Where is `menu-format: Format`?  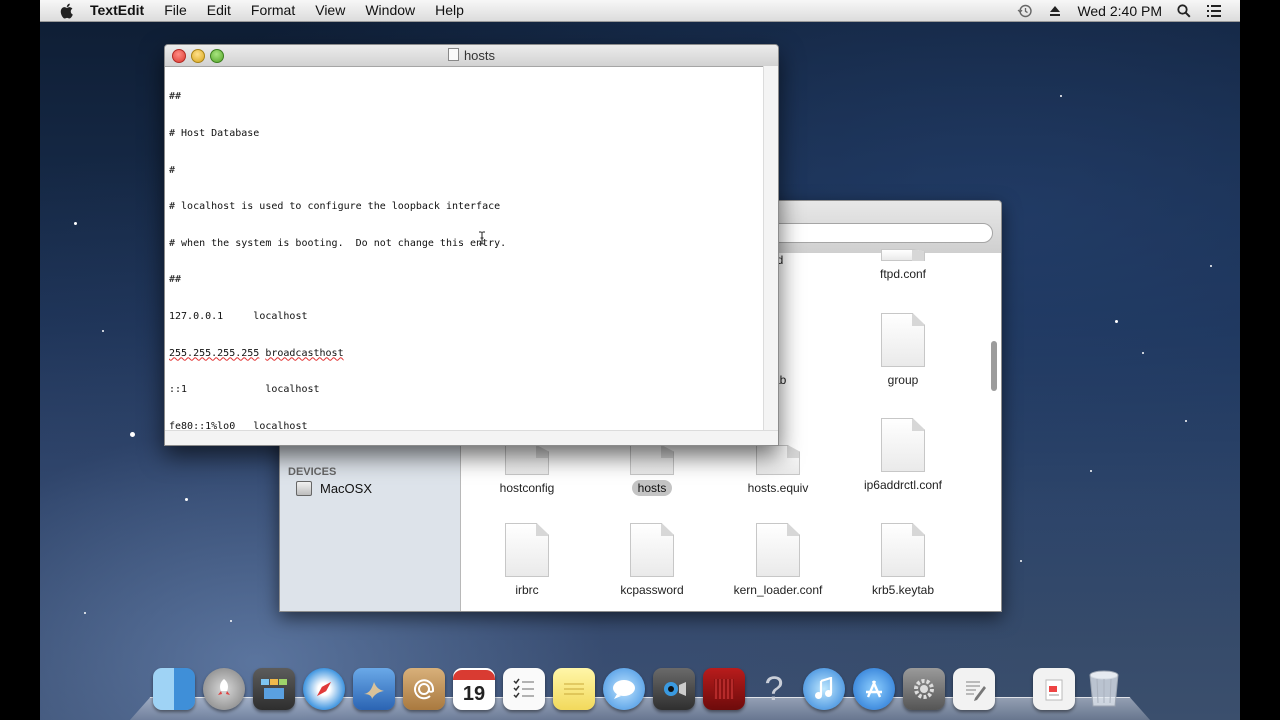
menu-format: Format is located at coordinates (273, 10).